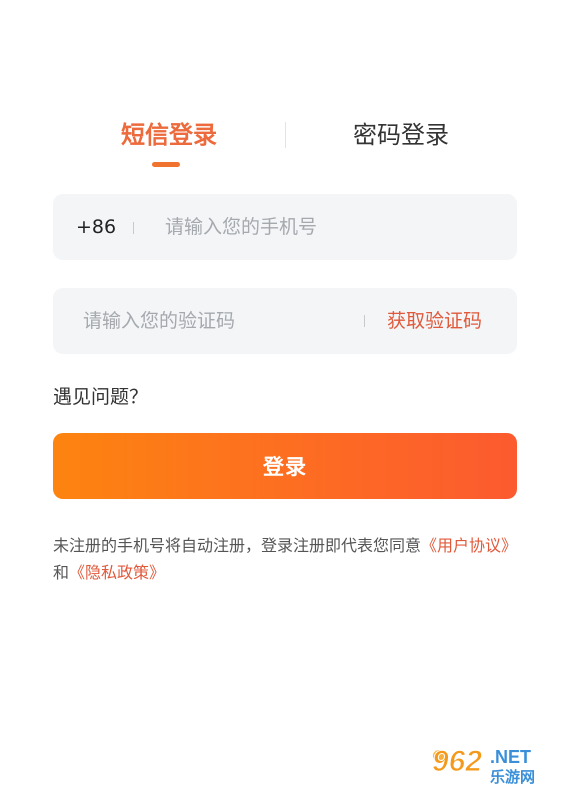  Describe the element at coordinates (61, 572) in the screenshot. I see `agreement-and: 和` at that location.